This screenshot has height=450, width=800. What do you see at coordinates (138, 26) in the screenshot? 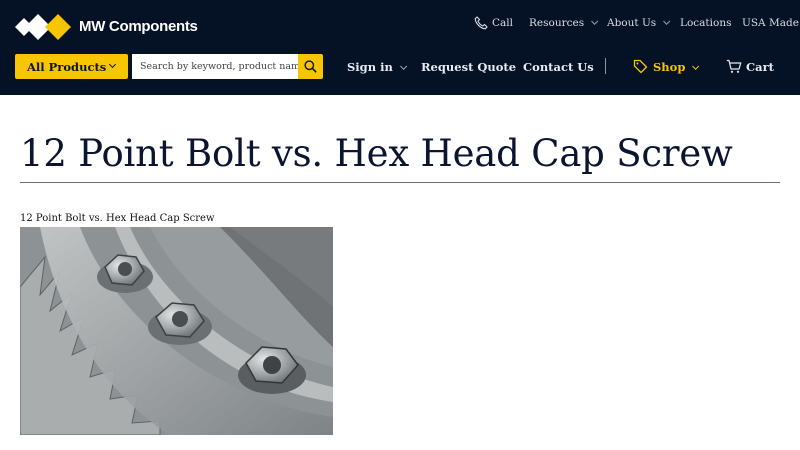
I see `brand-name: MW Components` at bounding box center [138, 26].